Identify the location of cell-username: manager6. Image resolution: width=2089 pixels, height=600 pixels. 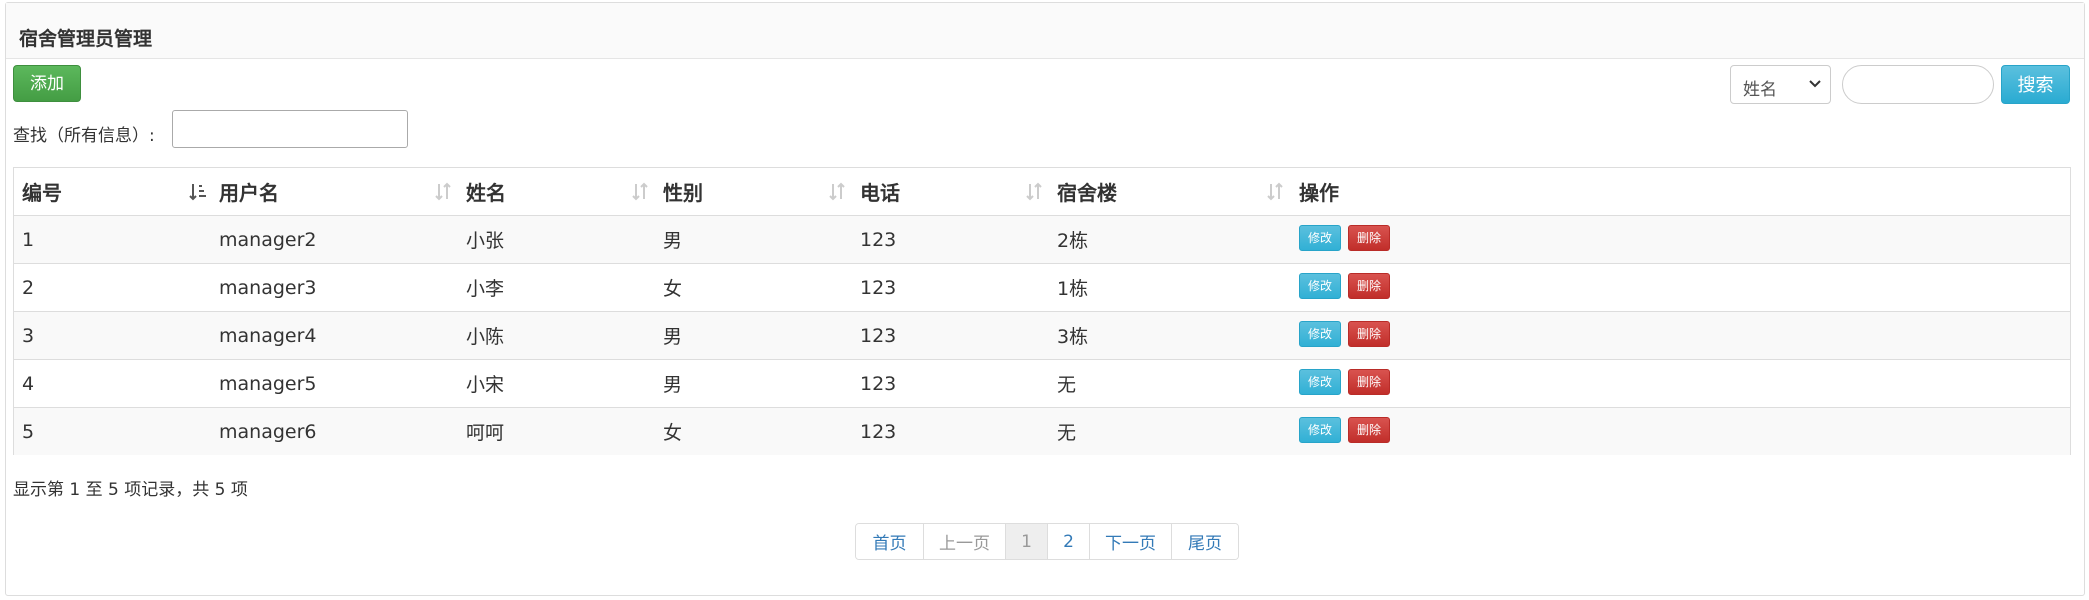
(268, 431).